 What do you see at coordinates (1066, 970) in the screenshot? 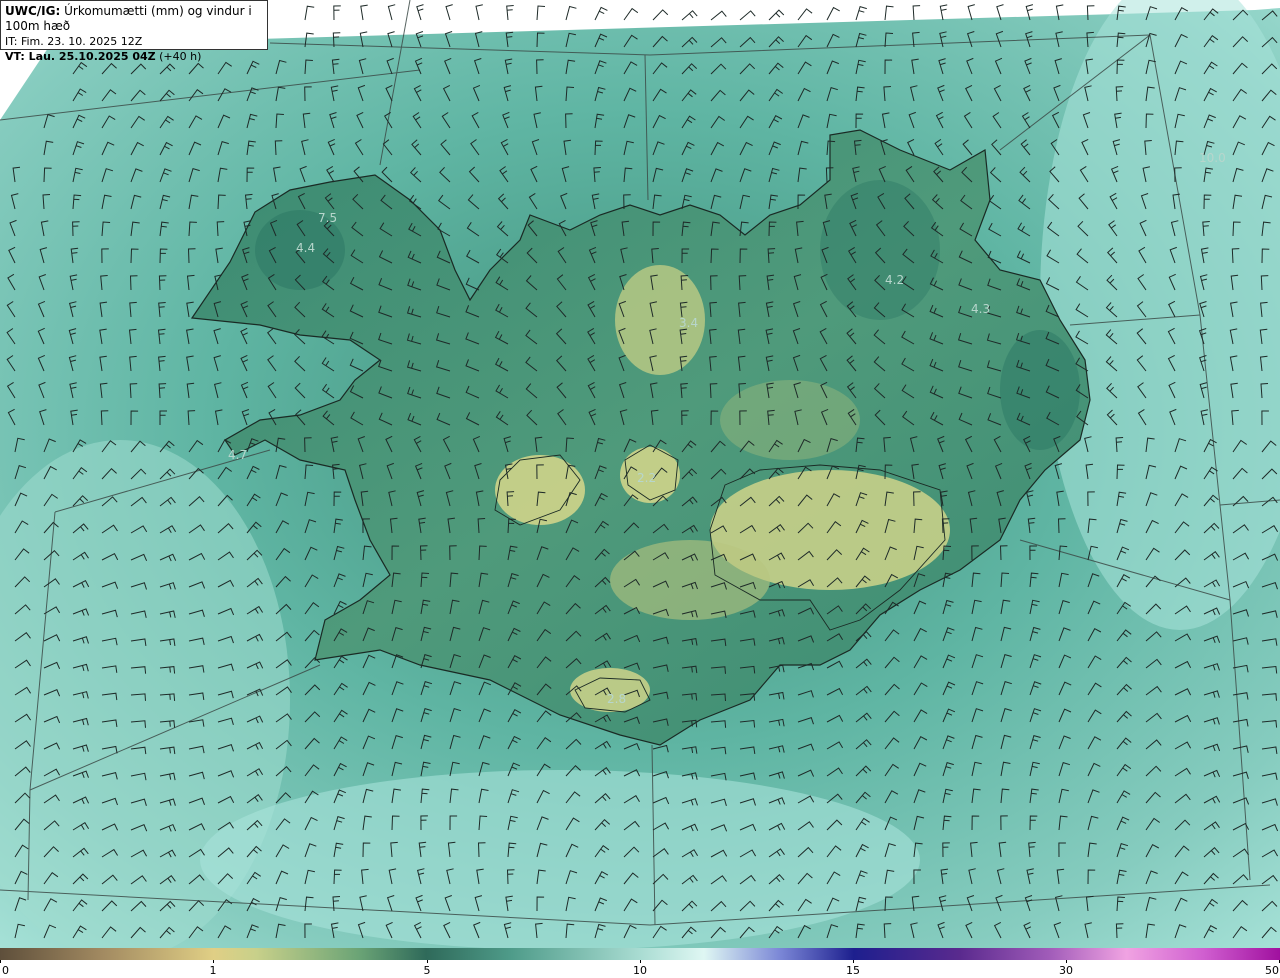
I see `tick-30: 30` at bounding box center [1066, 970].